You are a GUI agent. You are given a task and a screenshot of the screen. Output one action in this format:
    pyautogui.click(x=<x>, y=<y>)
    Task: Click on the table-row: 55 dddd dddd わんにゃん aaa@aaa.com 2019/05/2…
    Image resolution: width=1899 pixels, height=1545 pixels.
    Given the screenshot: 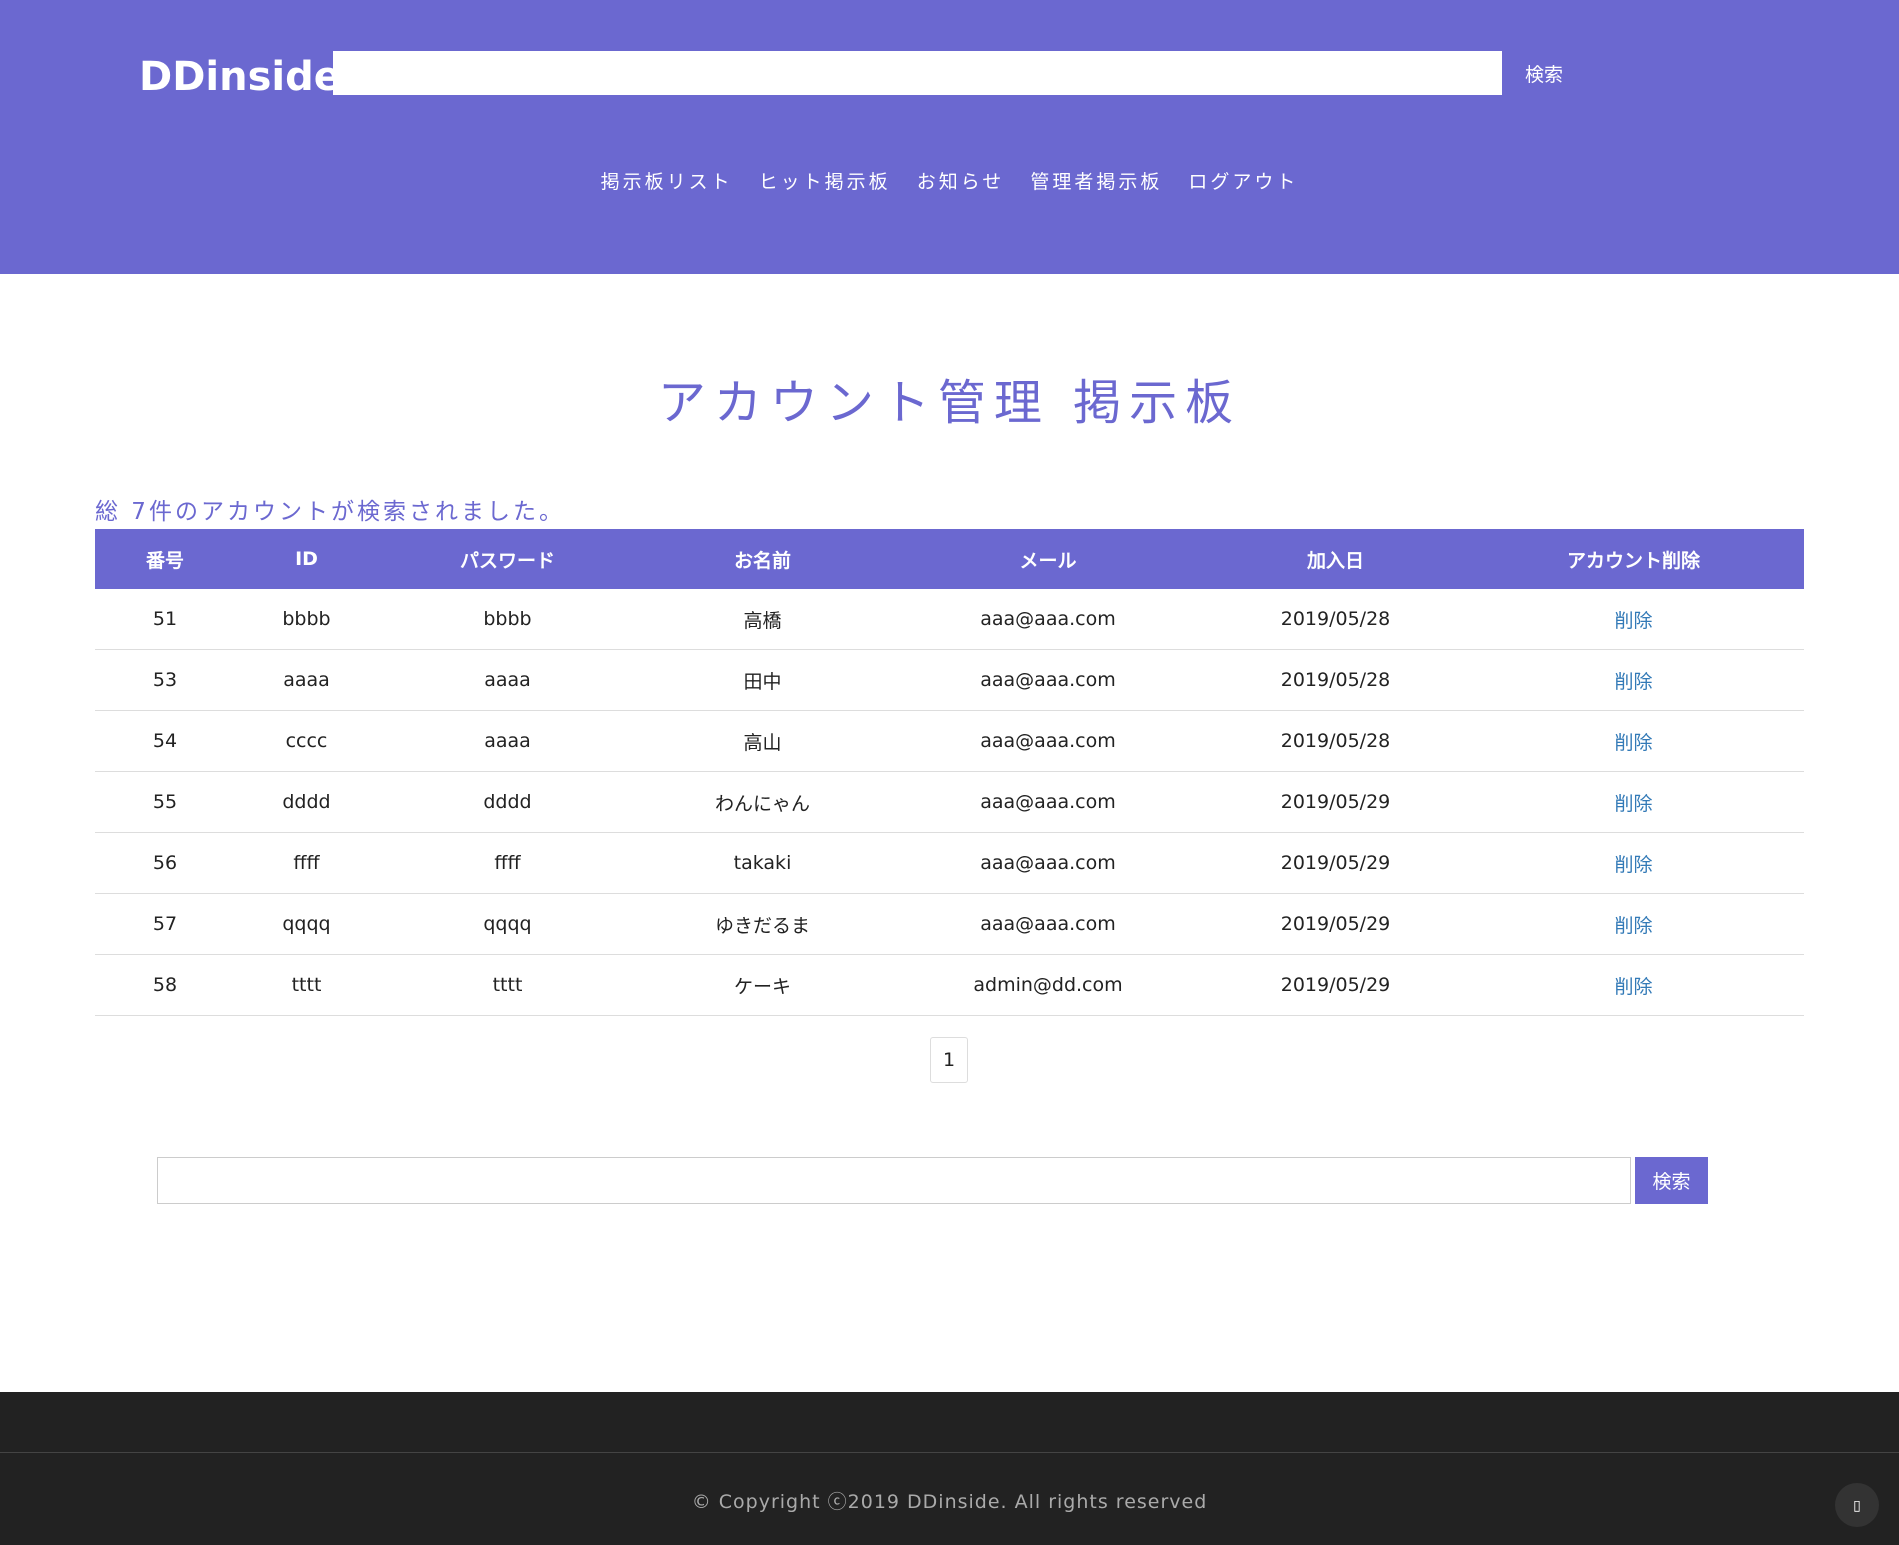 What is the action you would take?
    pyautogui.click(x=949, y=802)
    